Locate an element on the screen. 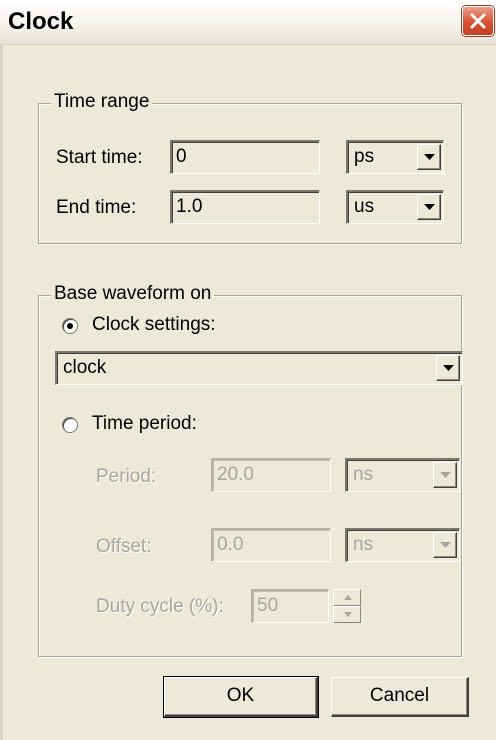 This screenshot has height=740, width=496. title-bar: Clock is located at coordinates (248, 22).